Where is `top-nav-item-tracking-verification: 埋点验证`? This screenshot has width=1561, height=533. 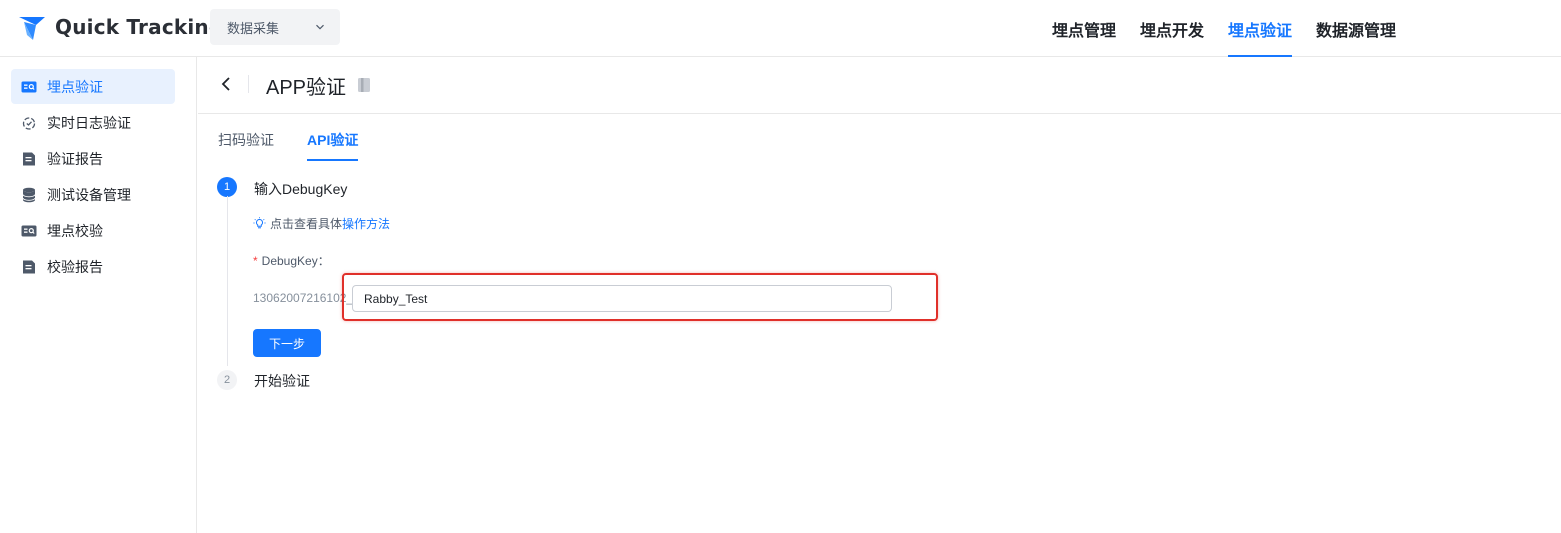
top-nav-item-tracking-verification: 埋点验证 is located at coordinates (1260, 28).